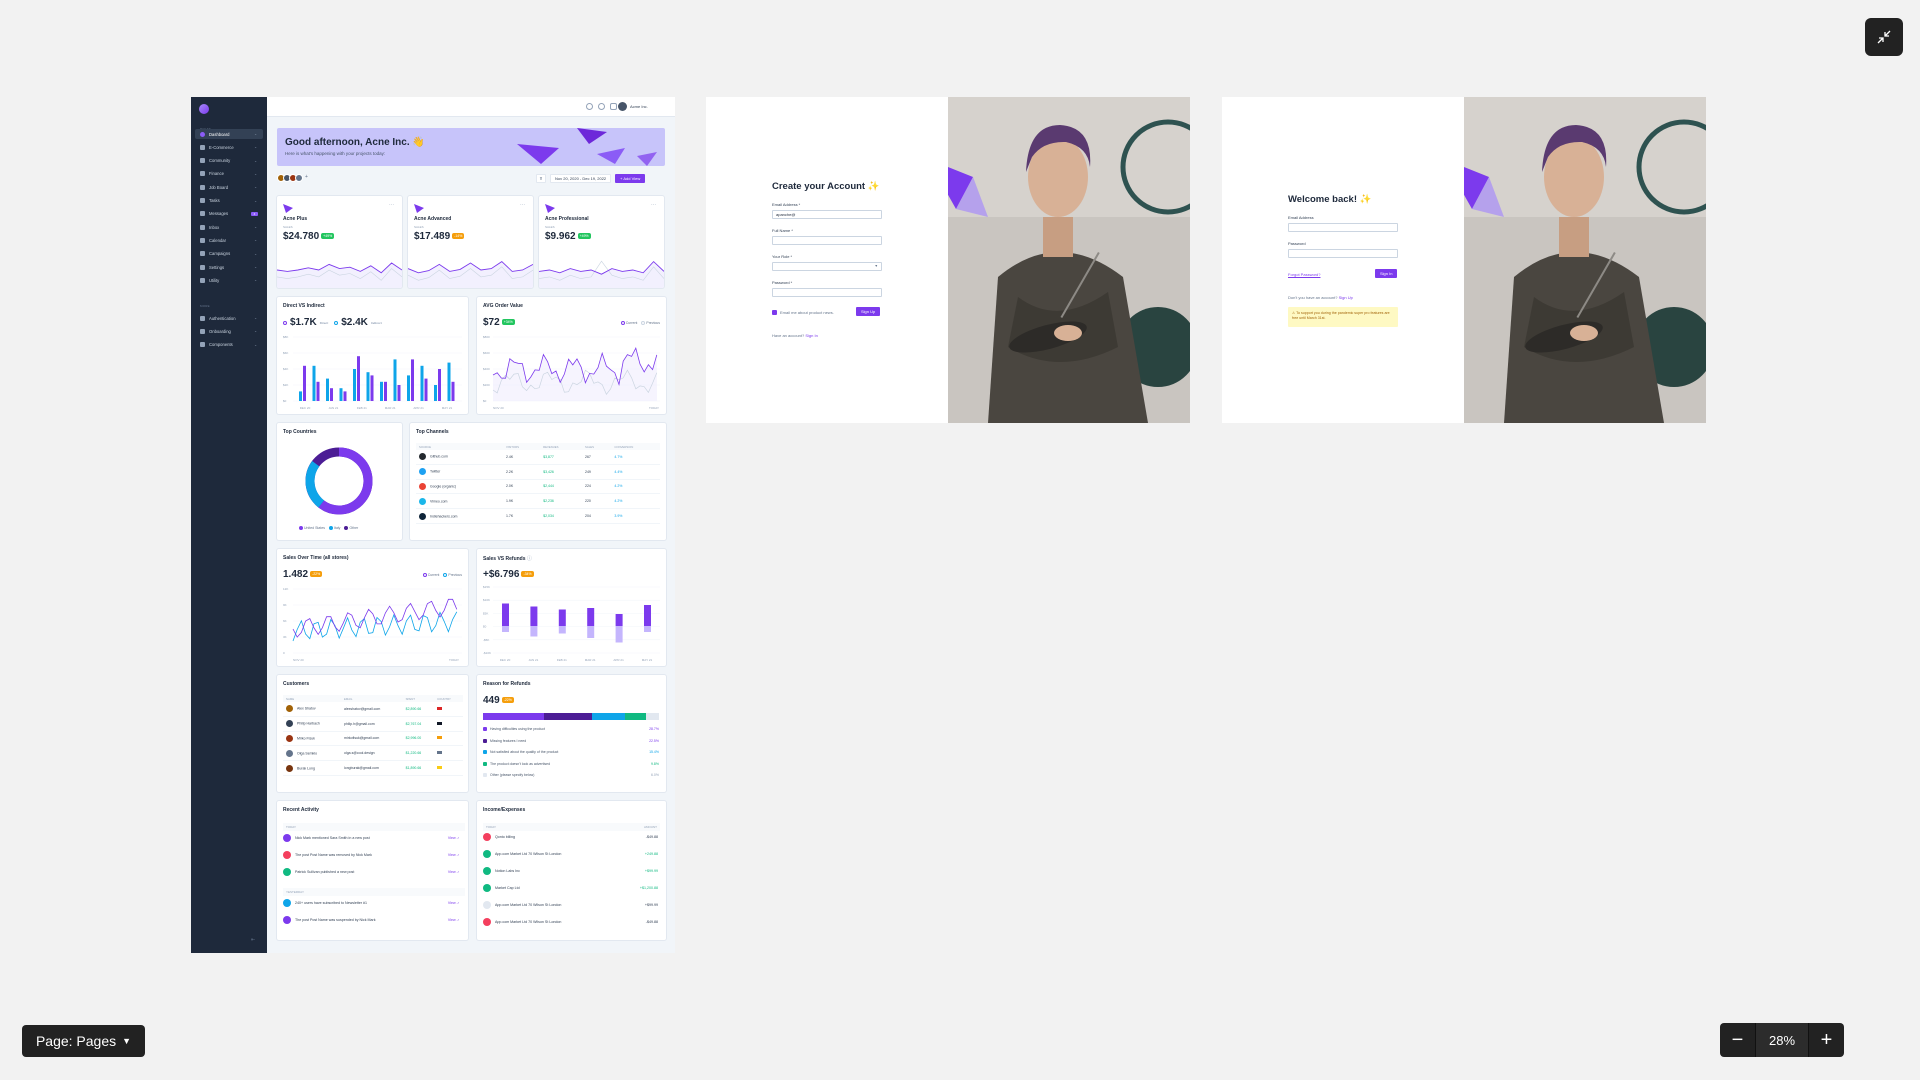 This screenshot has height=1080, width=1920. Describe the element at coordinates (774, 312) in the screenshot. I see `newsletter-checkbox` at that location.